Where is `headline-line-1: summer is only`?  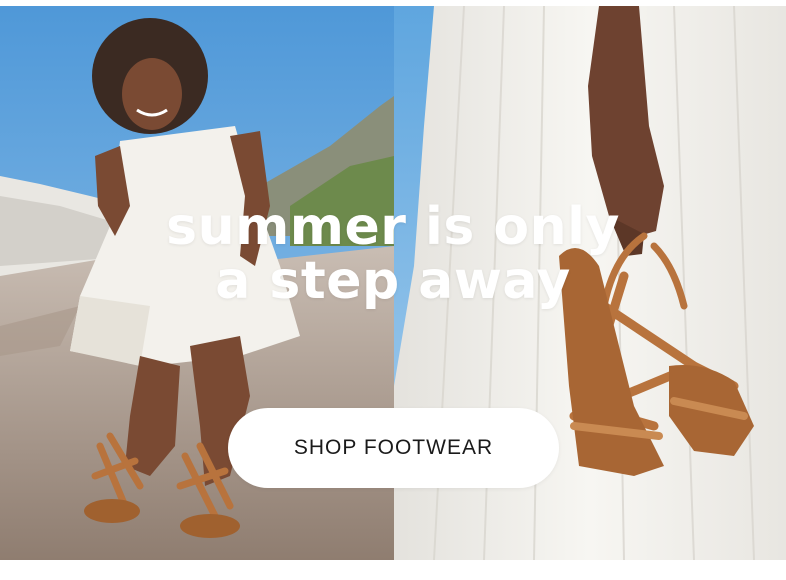 headline-line-1: summer is only is located at coordinates (393, 227).